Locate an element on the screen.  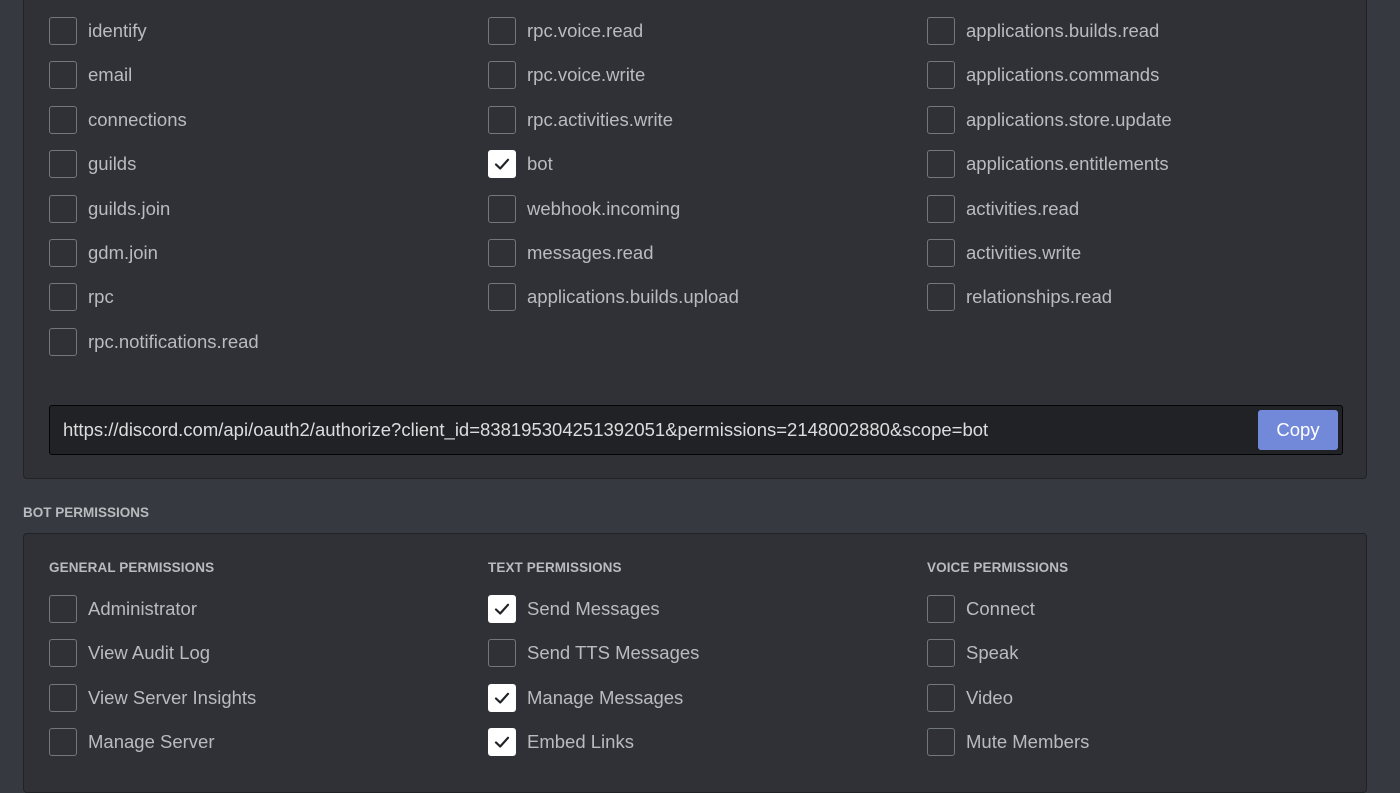
checkbox-label: guilds is located at coordinates (112, 164).